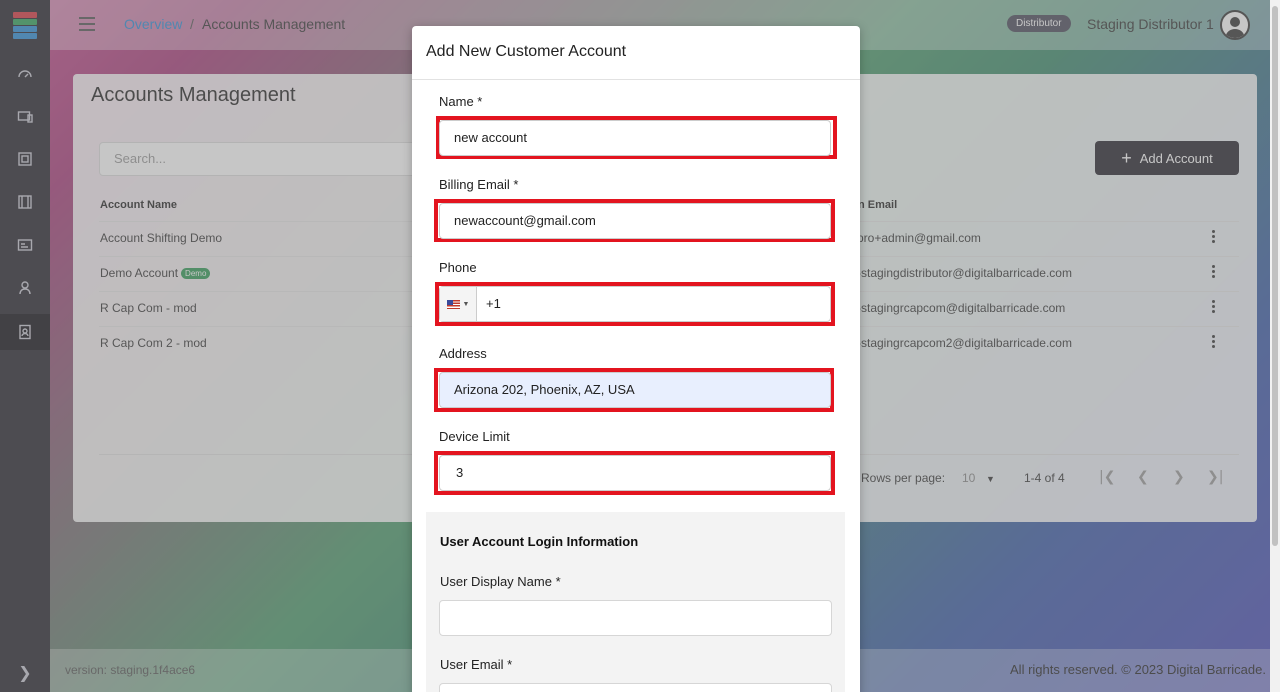  Describe the element at coordinates (635, 138) in the screenshot. I see `name-field: new account` at that location.